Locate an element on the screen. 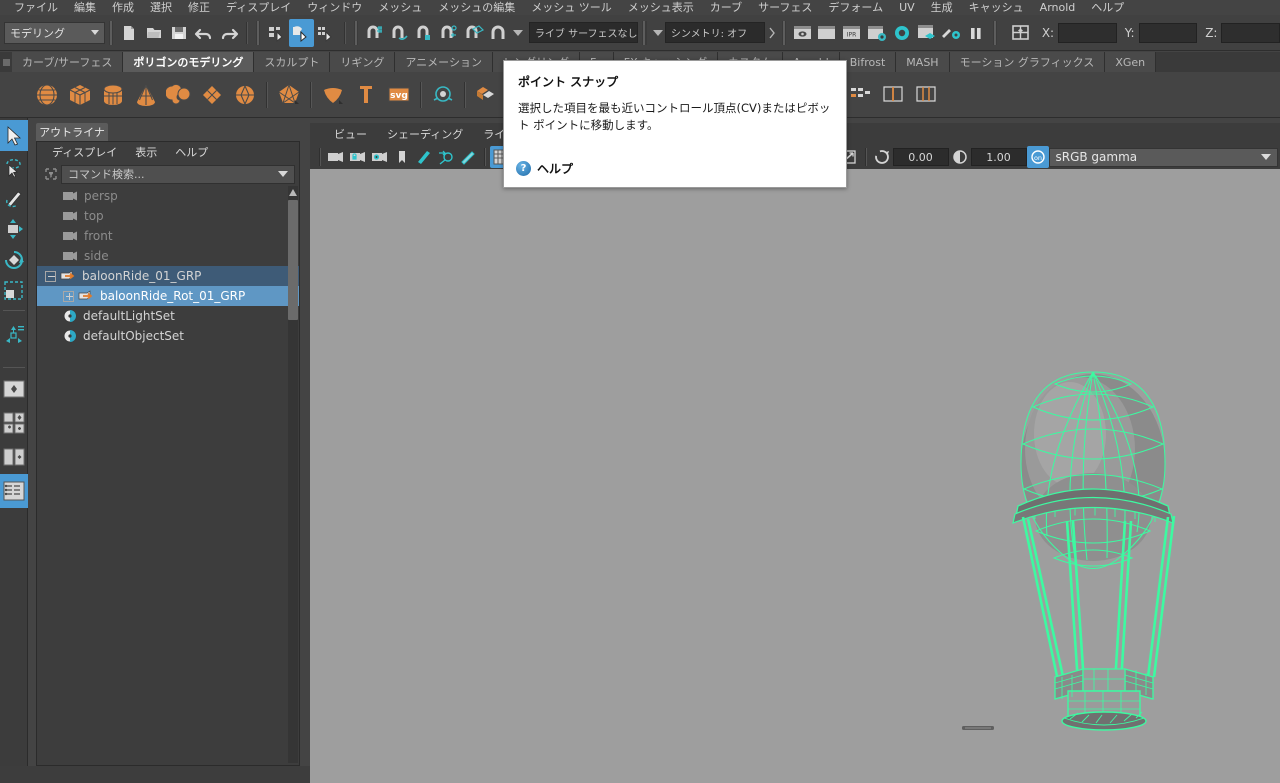  light-editor-icon is located at coordinates (951, 33).